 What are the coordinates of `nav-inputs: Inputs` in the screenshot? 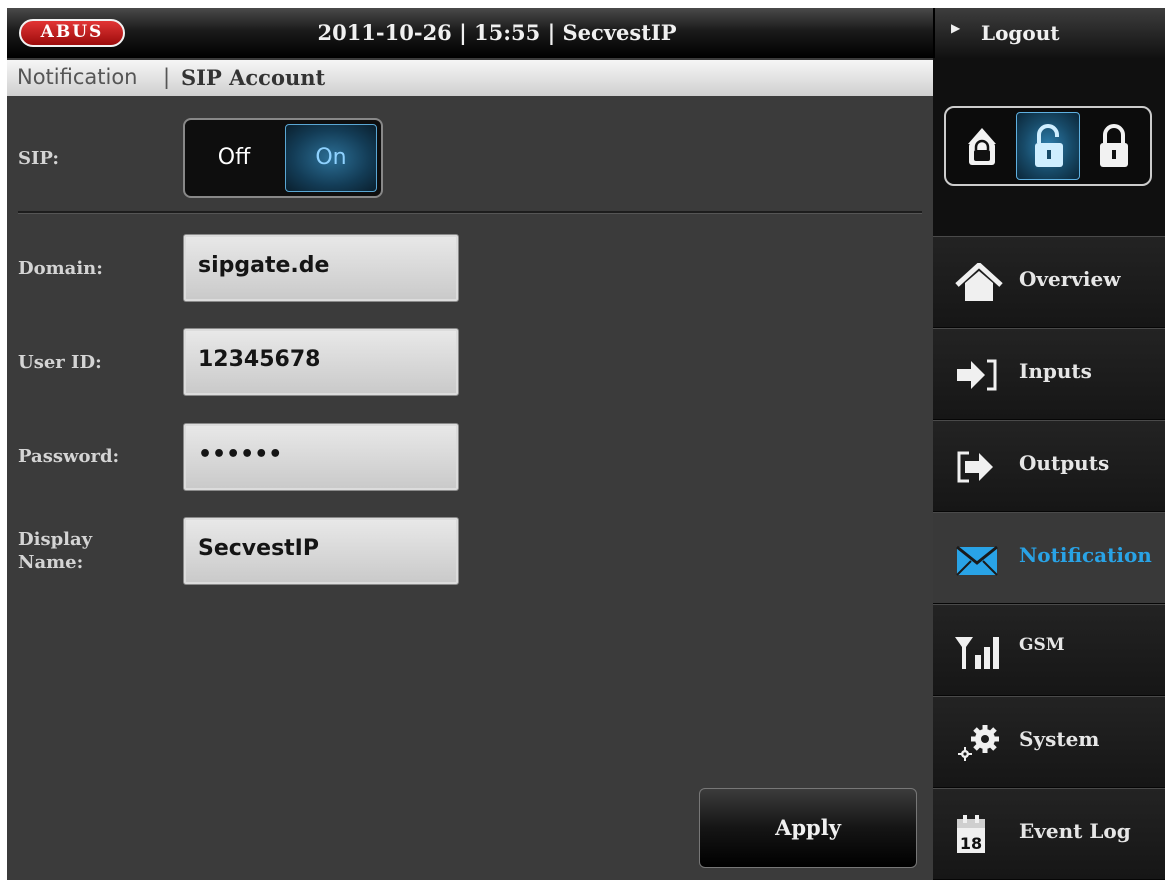 It's located at (1049, 374).